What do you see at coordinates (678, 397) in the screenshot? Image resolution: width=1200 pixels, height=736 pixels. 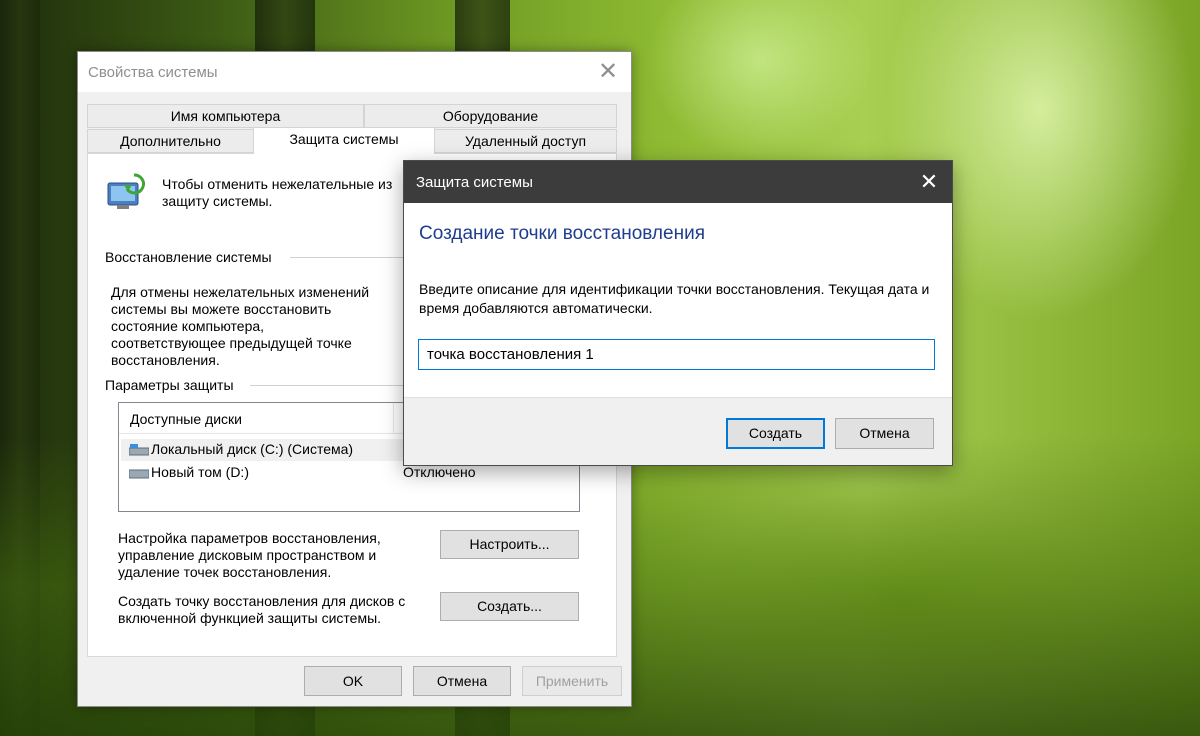 I see `footer-divider` at bounding box center [678, 397].